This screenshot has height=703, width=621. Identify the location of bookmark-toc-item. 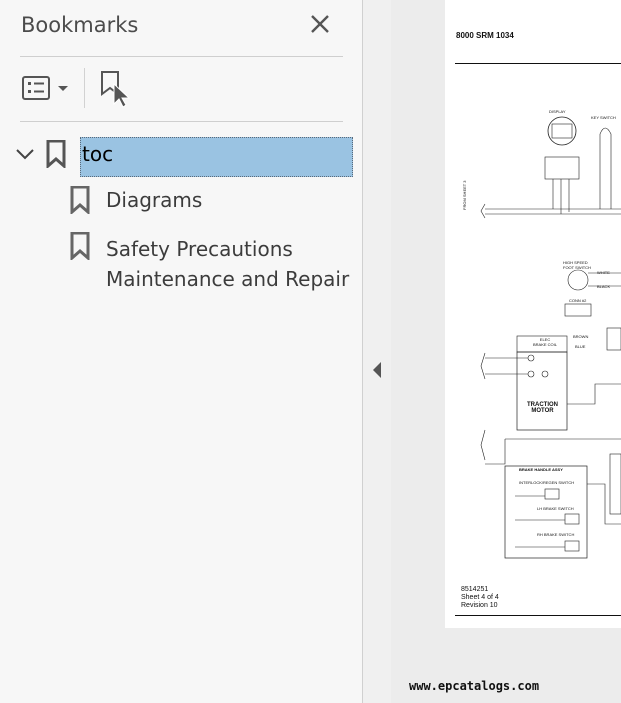
(216, 157).